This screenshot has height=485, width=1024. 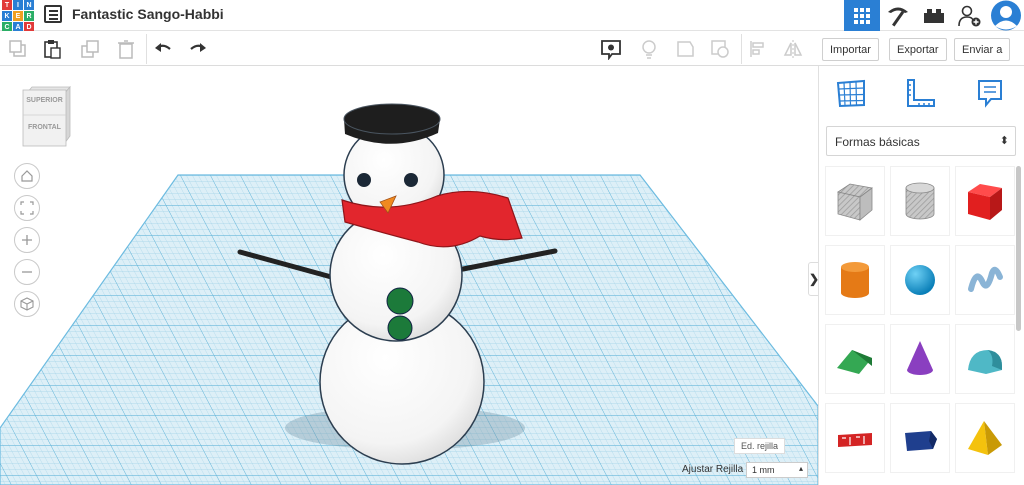 I want to click on logo-letter: K, so click(x=7, y=16).